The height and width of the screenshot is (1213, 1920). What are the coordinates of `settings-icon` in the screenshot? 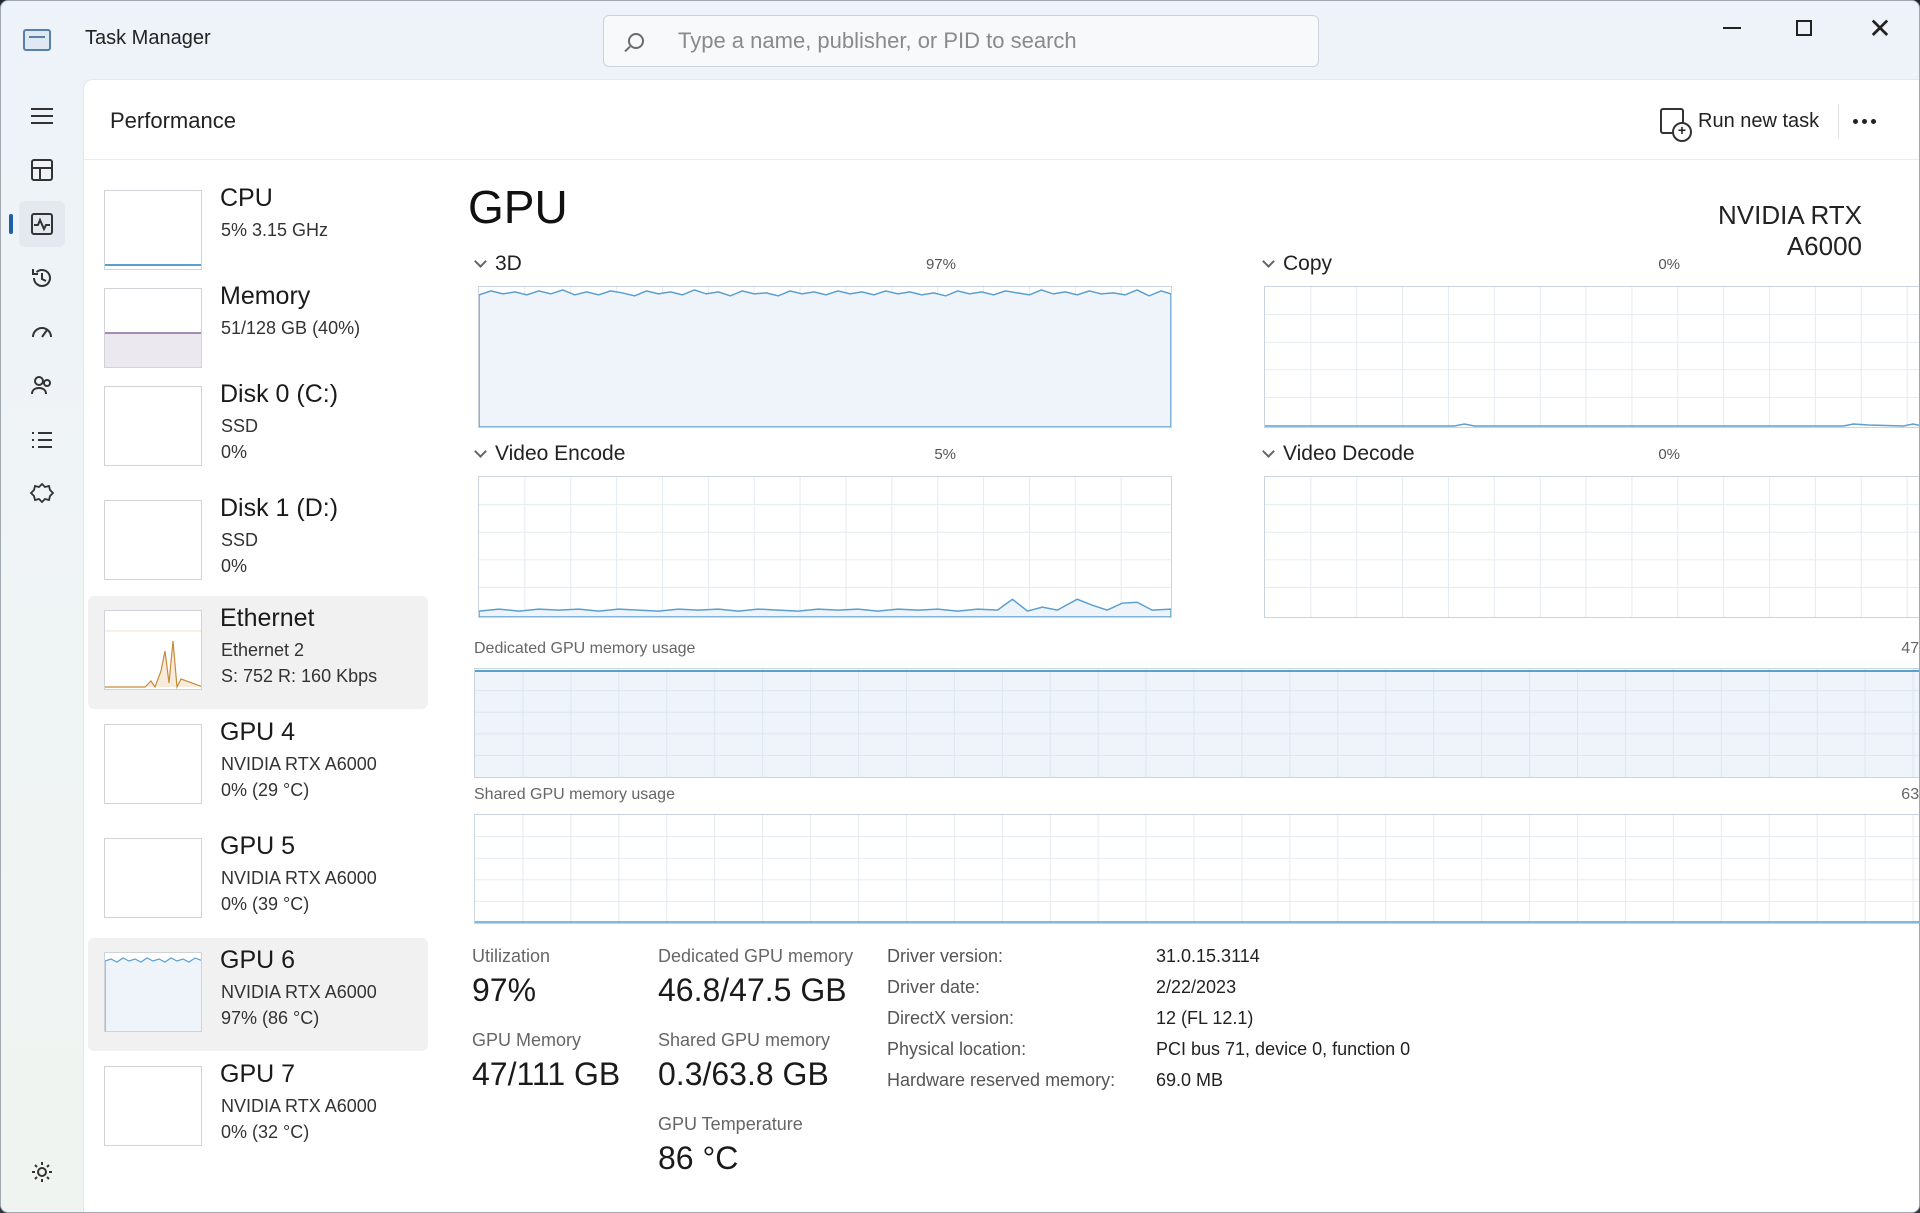 It's located at (42, 1172).